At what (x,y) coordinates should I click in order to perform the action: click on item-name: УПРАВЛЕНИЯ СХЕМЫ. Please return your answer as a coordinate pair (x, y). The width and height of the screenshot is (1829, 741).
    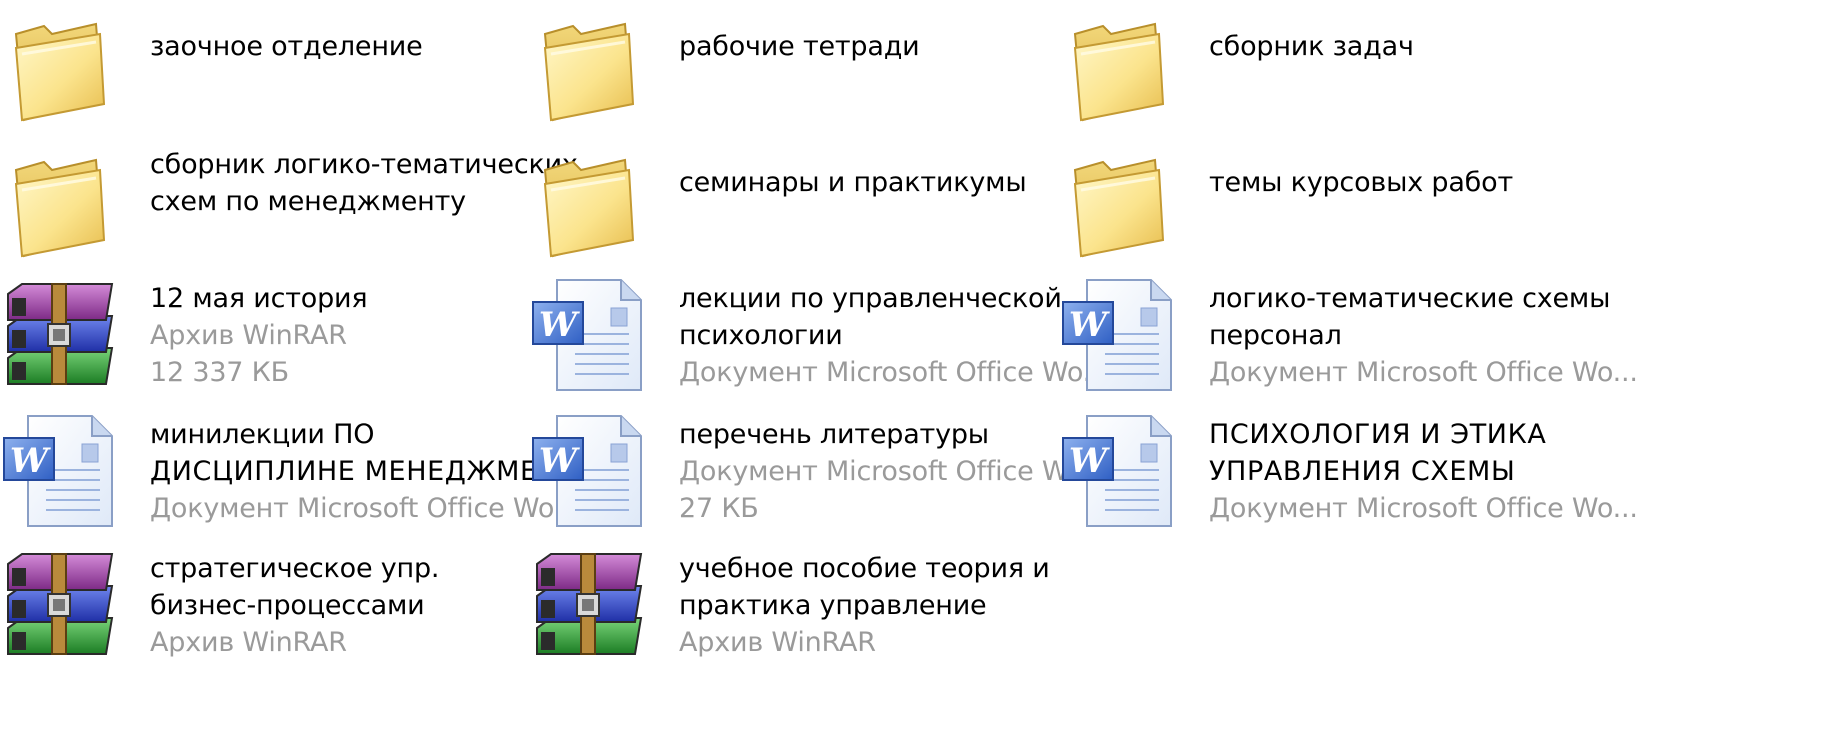
    Looking at the image, I should click on (1362, 471).